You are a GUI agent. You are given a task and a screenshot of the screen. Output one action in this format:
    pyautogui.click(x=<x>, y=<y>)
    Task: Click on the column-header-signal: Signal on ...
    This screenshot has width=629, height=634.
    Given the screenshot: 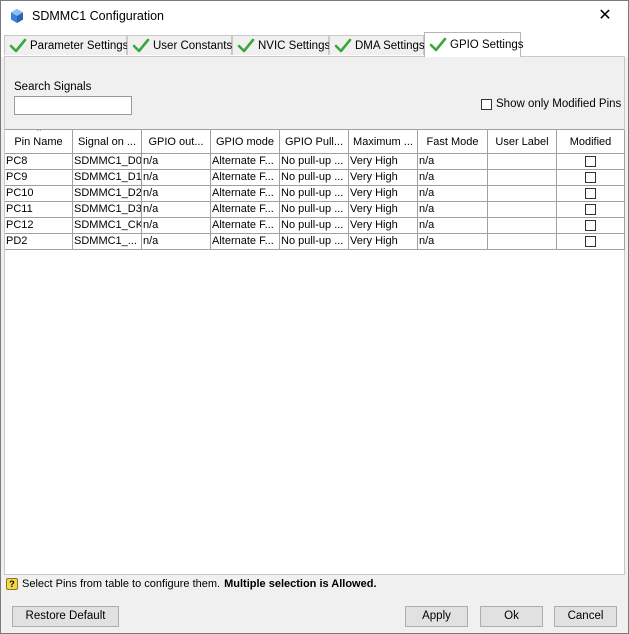 What is the action you would take?
    pyautogui.click(x=107, y=142)
    